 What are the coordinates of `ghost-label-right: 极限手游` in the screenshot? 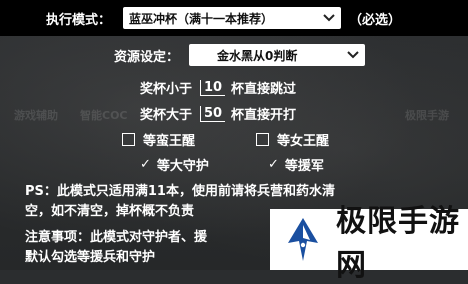 It's located at (427, 115).